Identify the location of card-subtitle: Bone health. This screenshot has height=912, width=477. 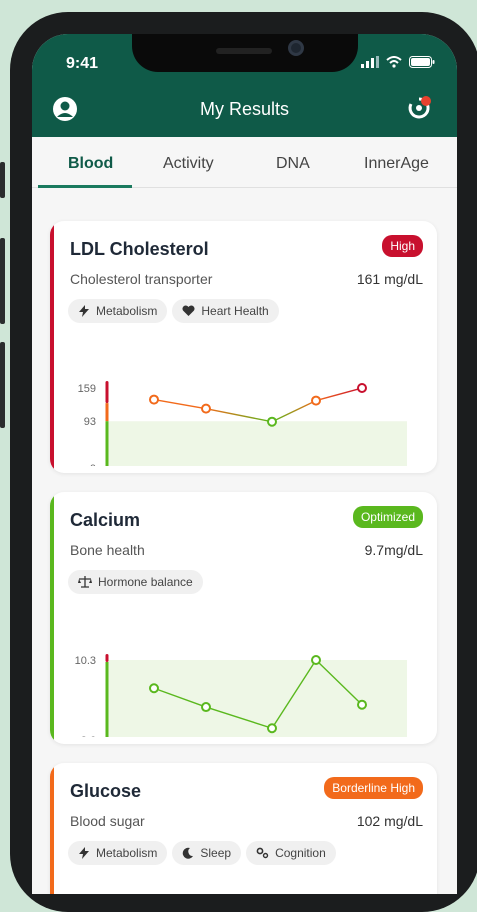
(107, 550).